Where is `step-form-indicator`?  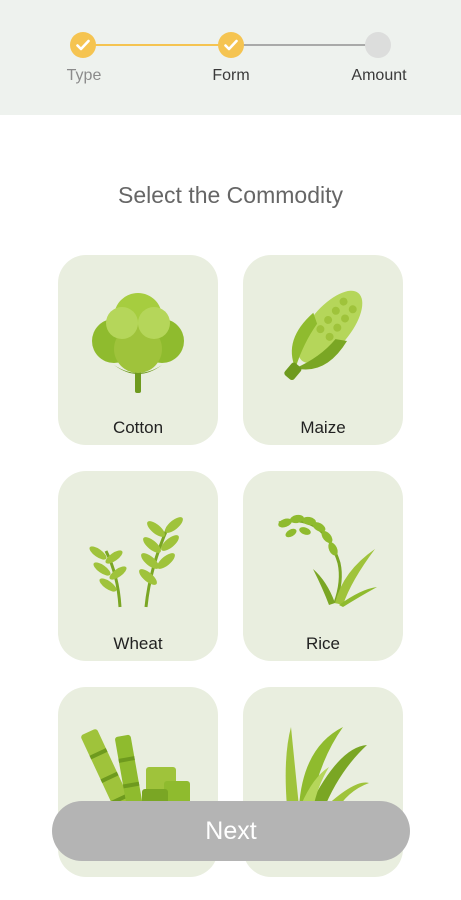
step-form-indicator is located at coordinates (231, 45).